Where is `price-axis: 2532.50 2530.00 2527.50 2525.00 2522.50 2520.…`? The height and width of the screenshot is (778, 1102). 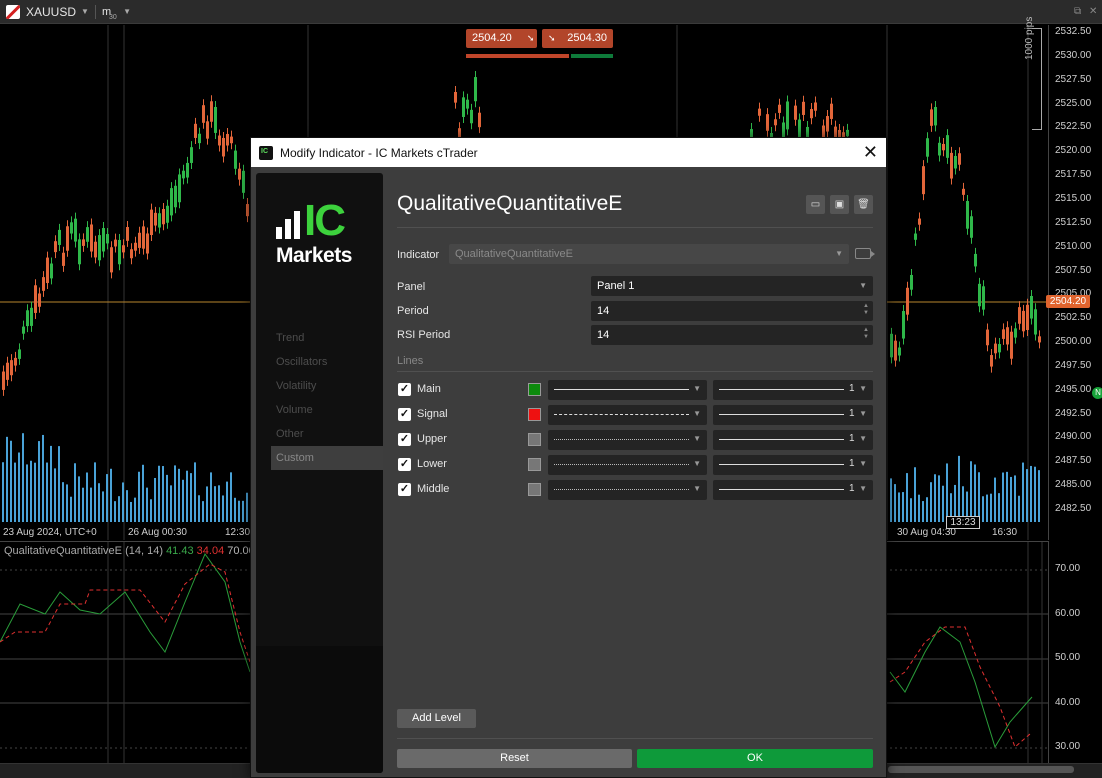 price-axis: 2532.50 2530.00 2527.50 2525.00 2522.50 2520.… is located at coordinates (1075, 282).